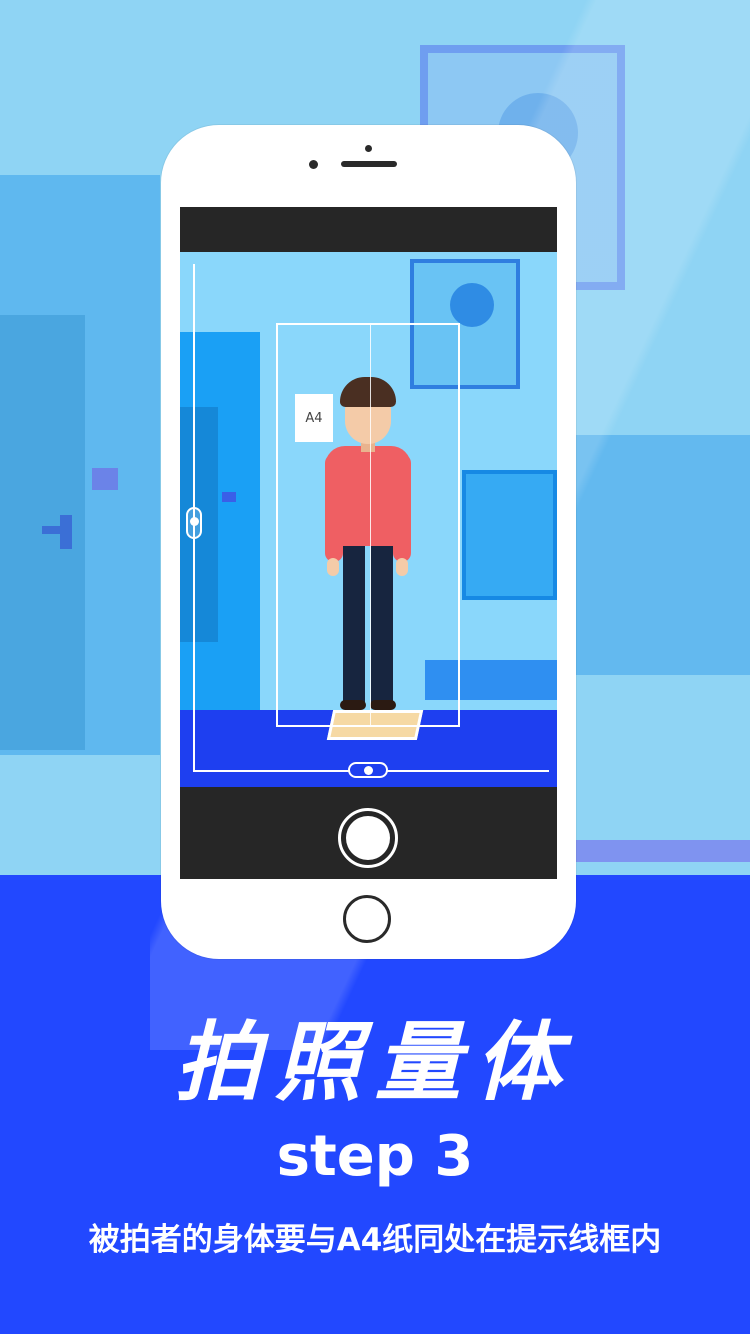  I want to click on front-camera-icon, so click(313, 164).